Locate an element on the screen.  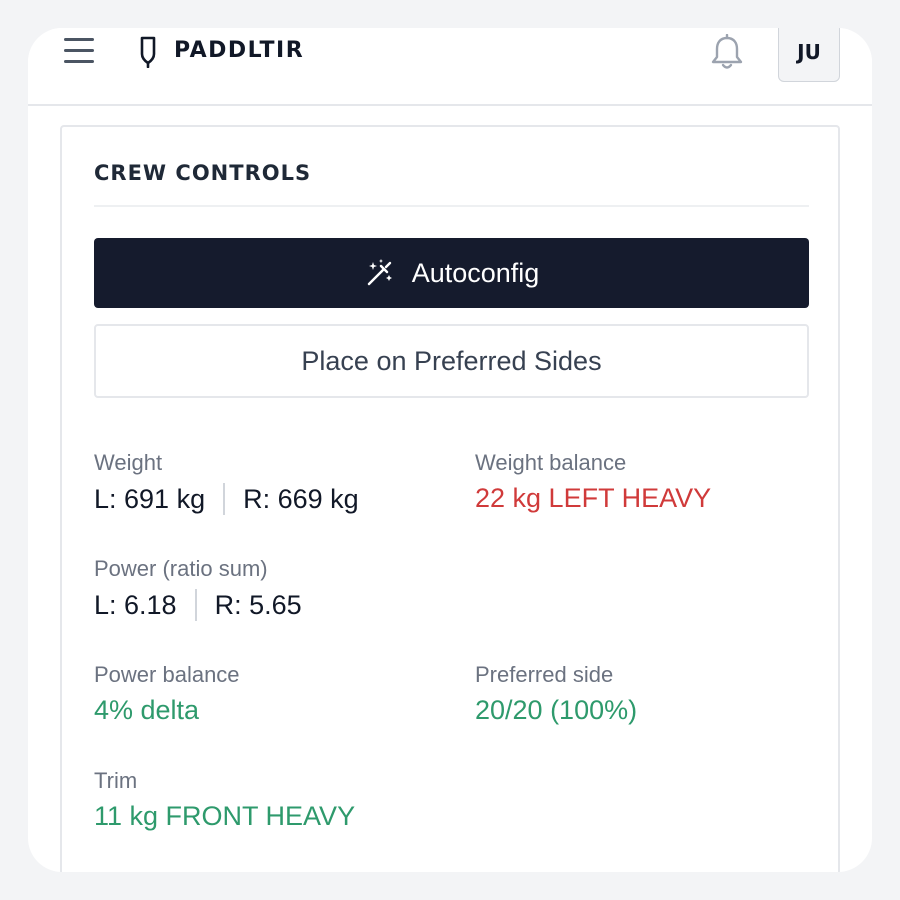
autoconfig-button: Autoconfig is located at coordinates (451, 273).